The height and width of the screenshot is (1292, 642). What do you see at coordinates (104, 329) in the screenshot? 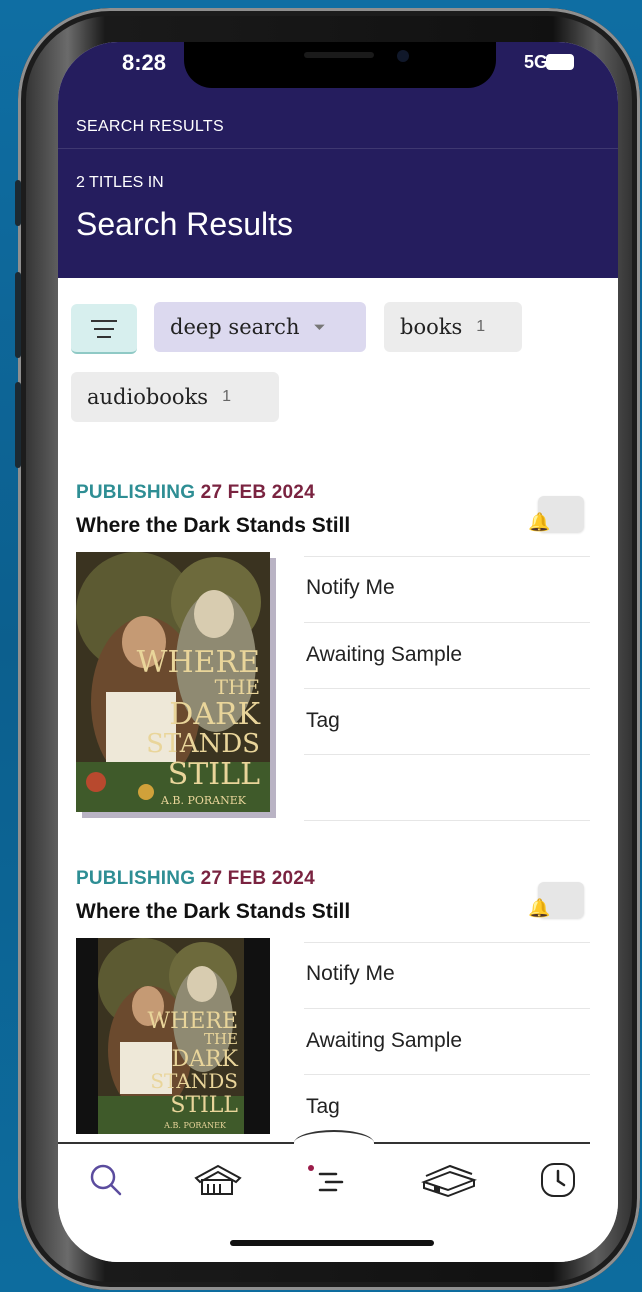
I see `filter-button` at bounding box center [104, 329].